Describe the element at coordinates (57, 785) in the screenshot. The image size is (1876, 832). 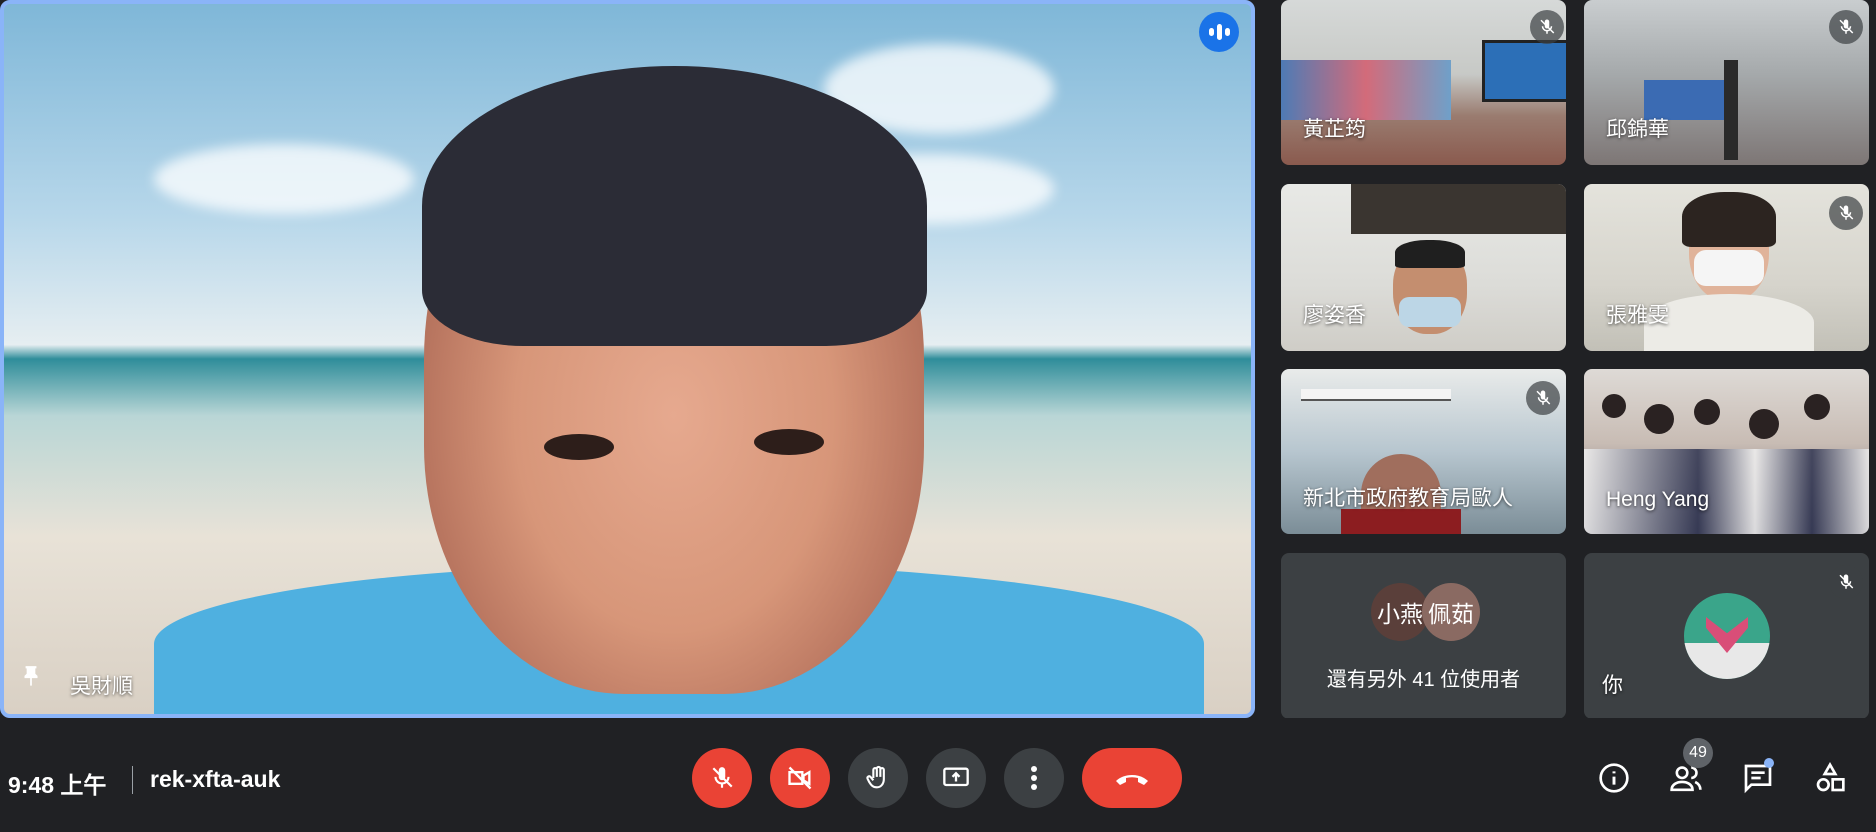
I see `meeting-time: 9:48 上午` at that location.